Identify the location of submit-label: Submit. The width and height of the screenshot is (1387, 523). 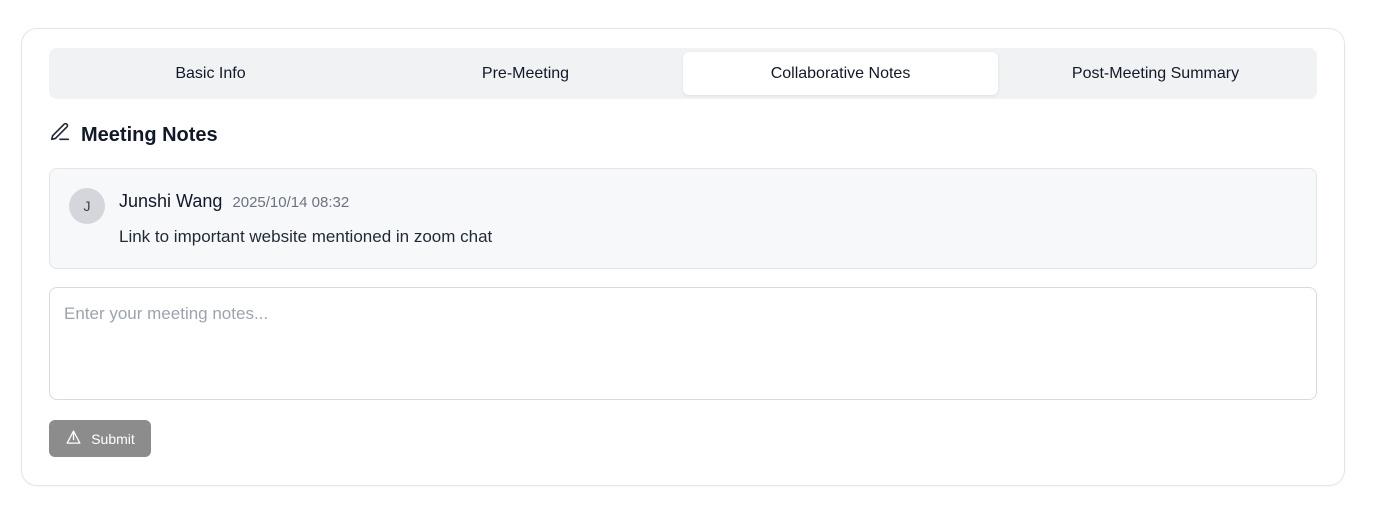
(113, 438).